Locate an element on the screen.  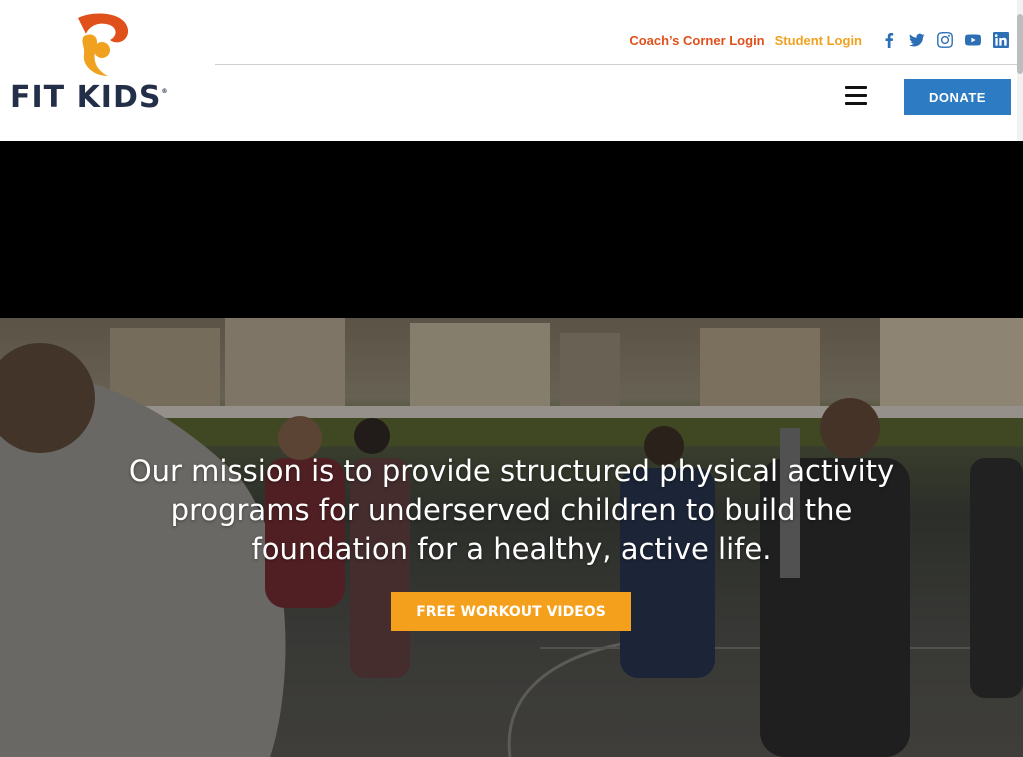
free-workout-videos-button: FREE WORKOUT VIDEOS is located at coordinates (511, 611).